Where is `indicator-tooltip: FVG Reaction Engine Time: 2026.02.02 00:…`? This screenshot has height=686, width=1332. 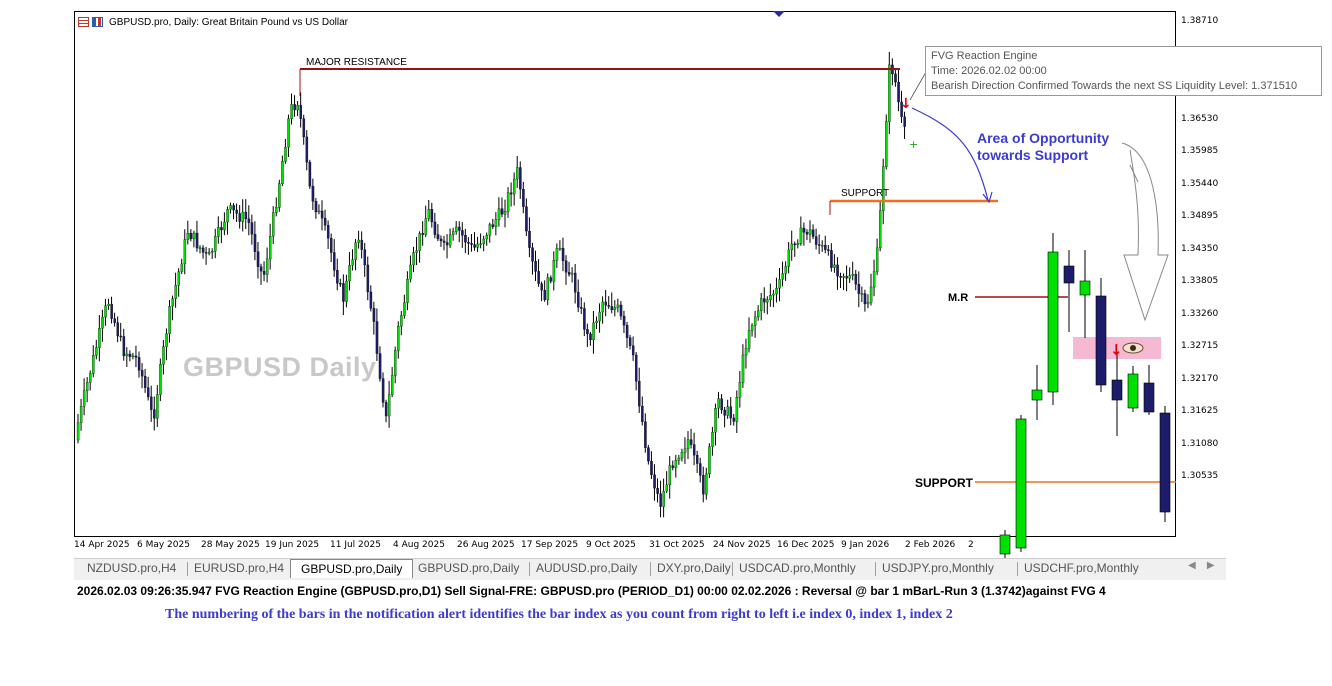 indicator-tooltip: FVG Reaction Engine Time: 2026.02.02 00:… is located at coordinates (1123, 71).